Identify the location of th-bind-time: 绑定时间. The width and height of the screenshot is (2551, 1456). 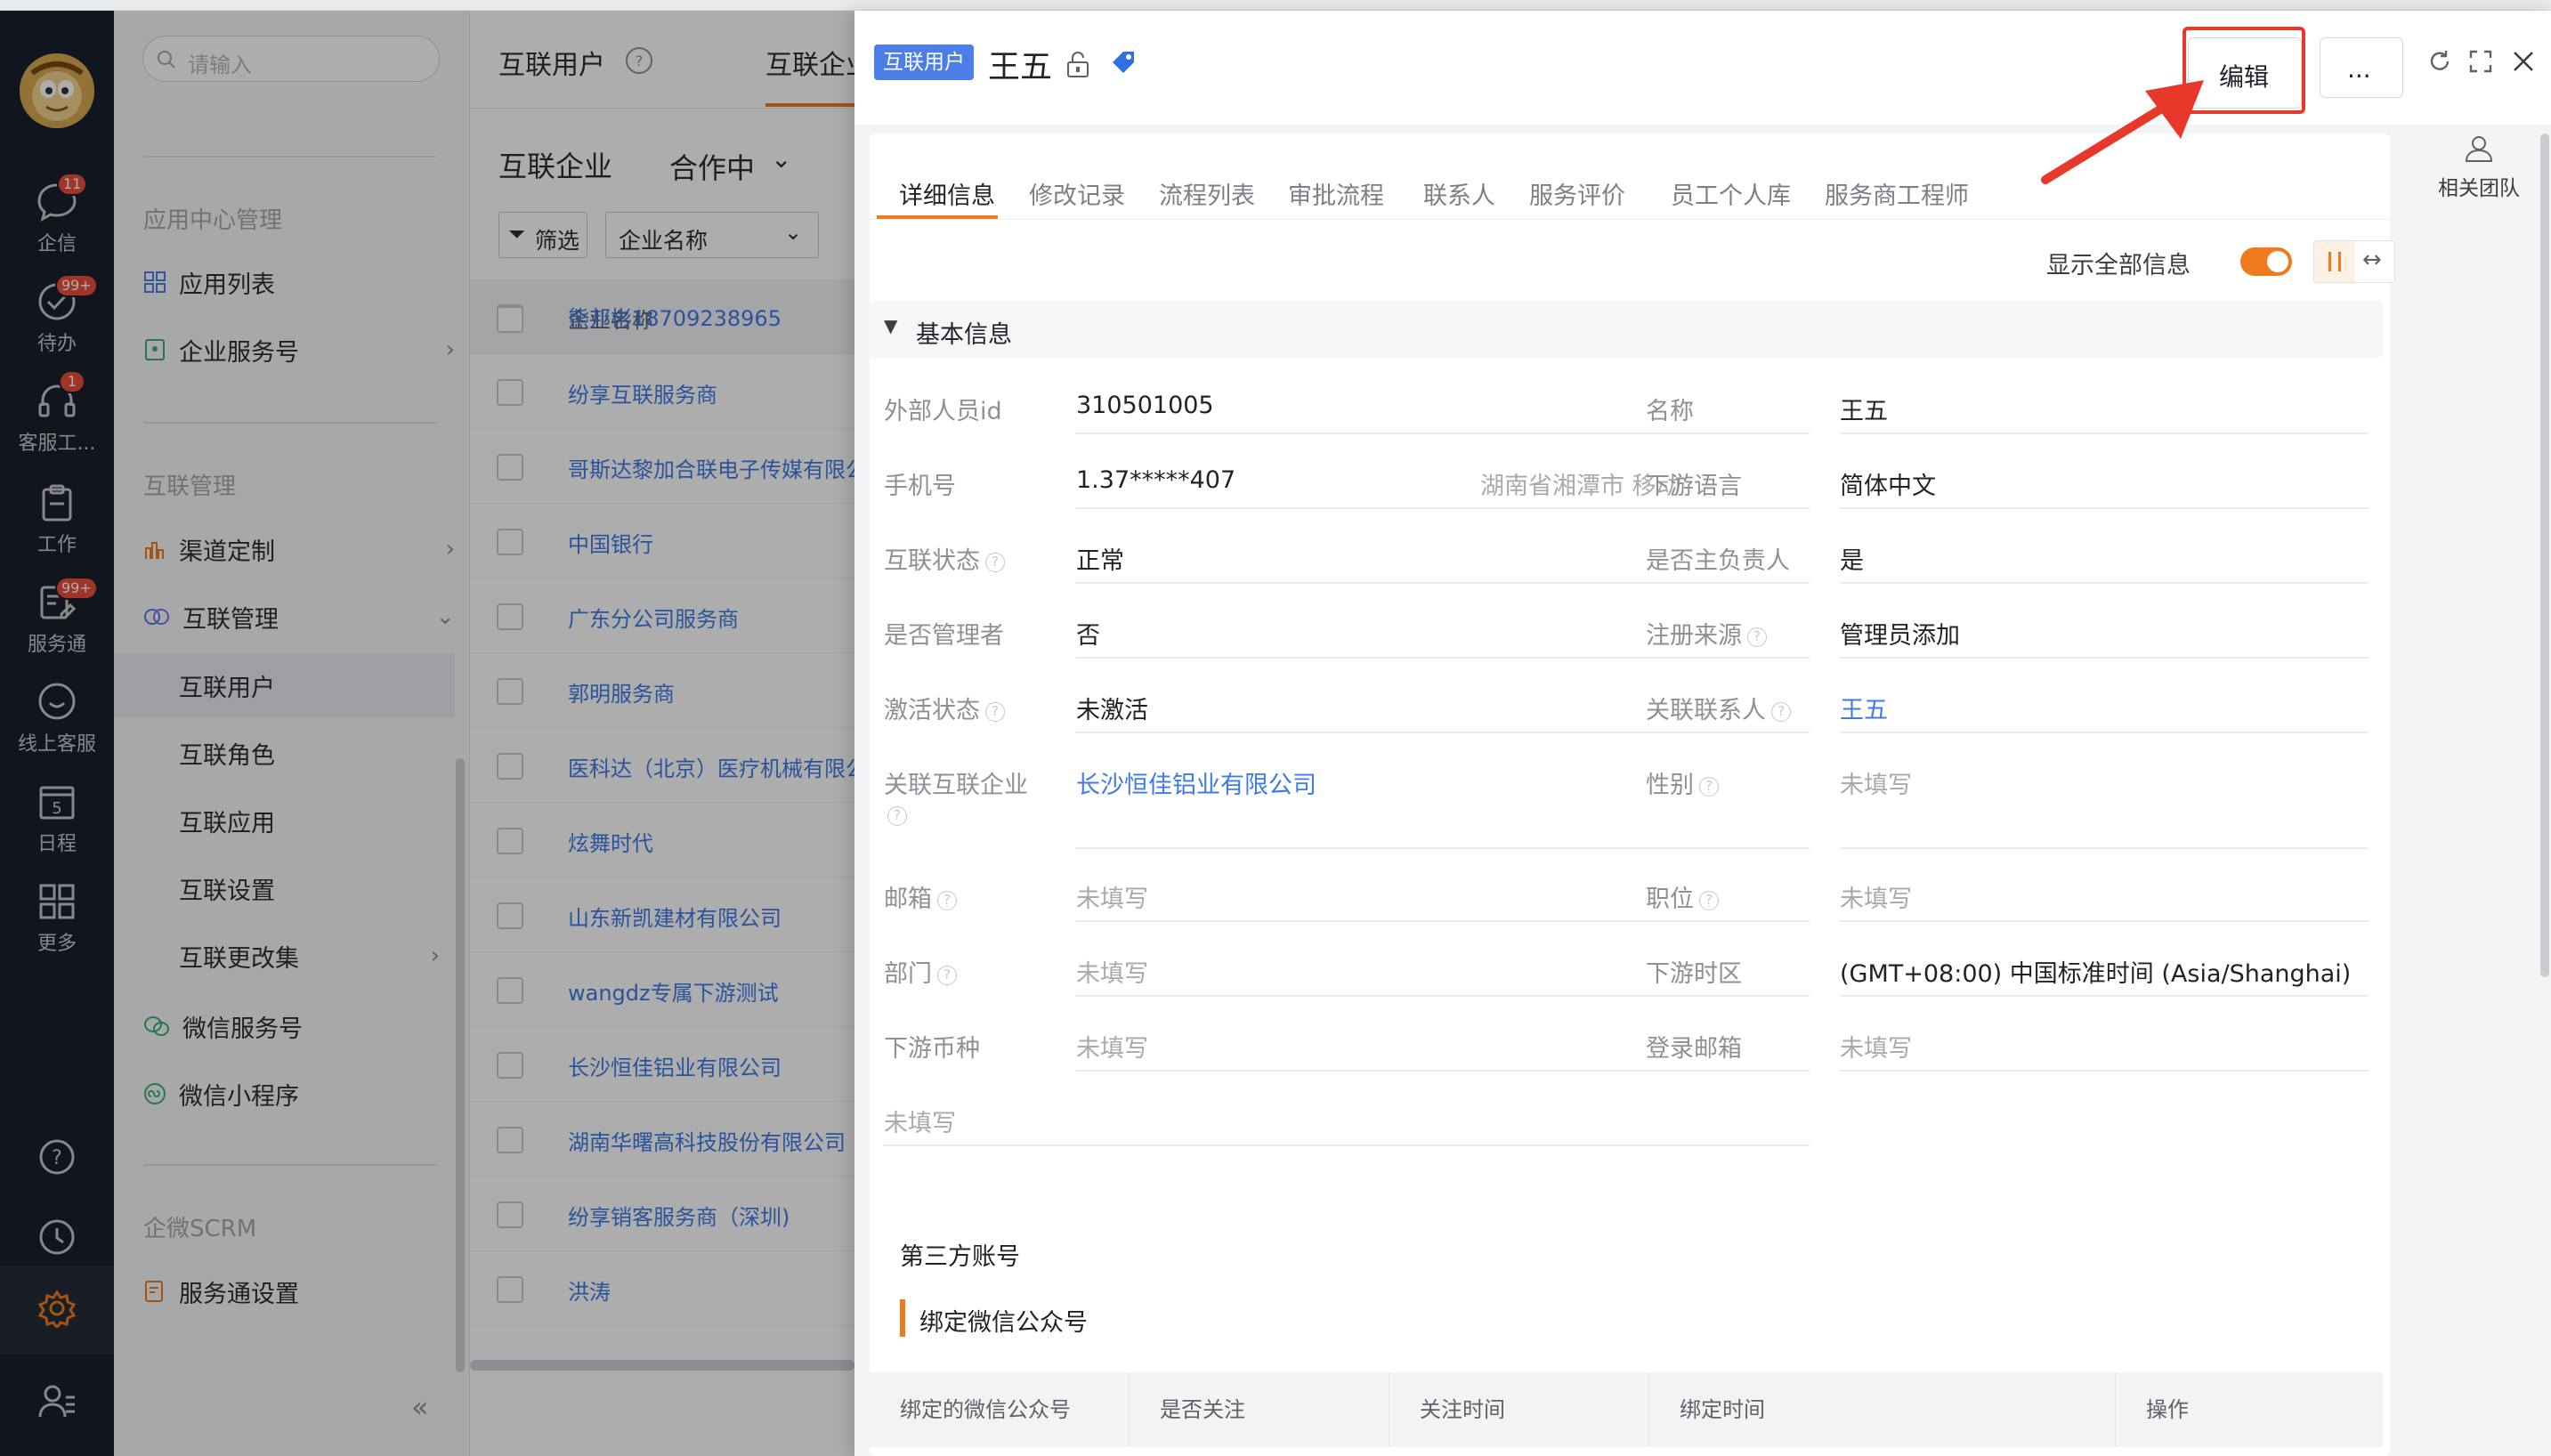
(1882, 1409).